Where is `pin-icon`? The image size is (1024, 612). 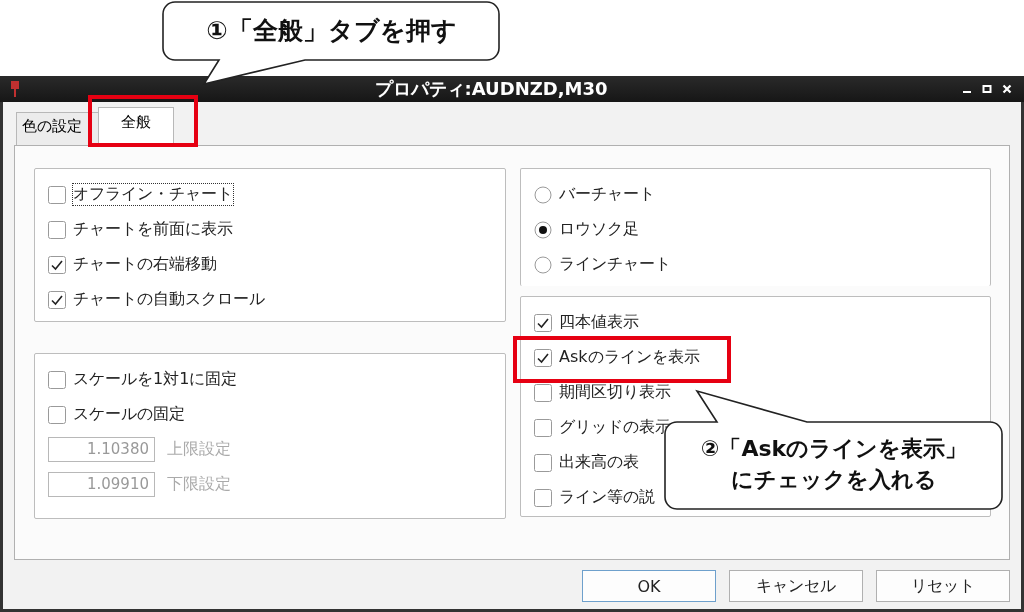
pin-icon is located at coordinates (15, 89).